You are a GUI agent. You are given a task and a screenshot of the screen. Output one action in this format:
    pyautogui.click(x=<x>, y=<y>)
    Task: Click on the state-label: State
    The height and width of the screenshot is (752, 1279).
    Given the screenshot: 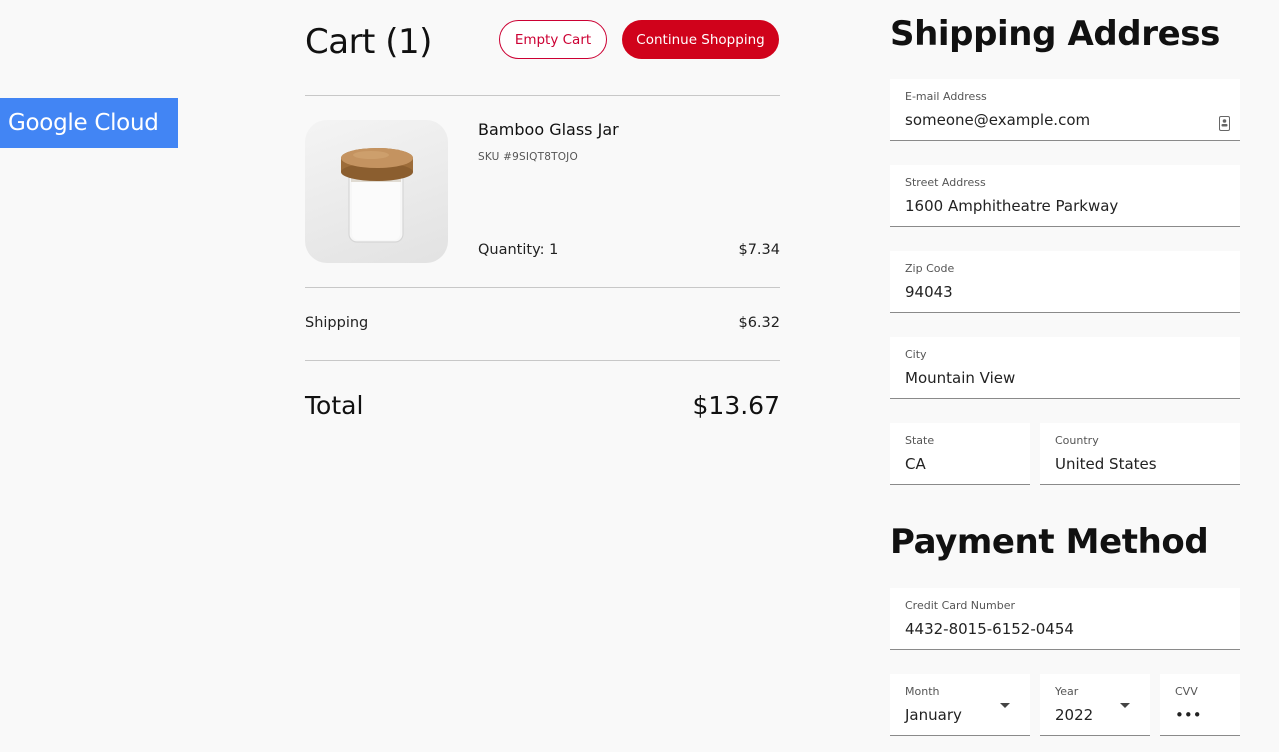 What is the action you would take?
    pyautogui.click(x=920, y=440)
    